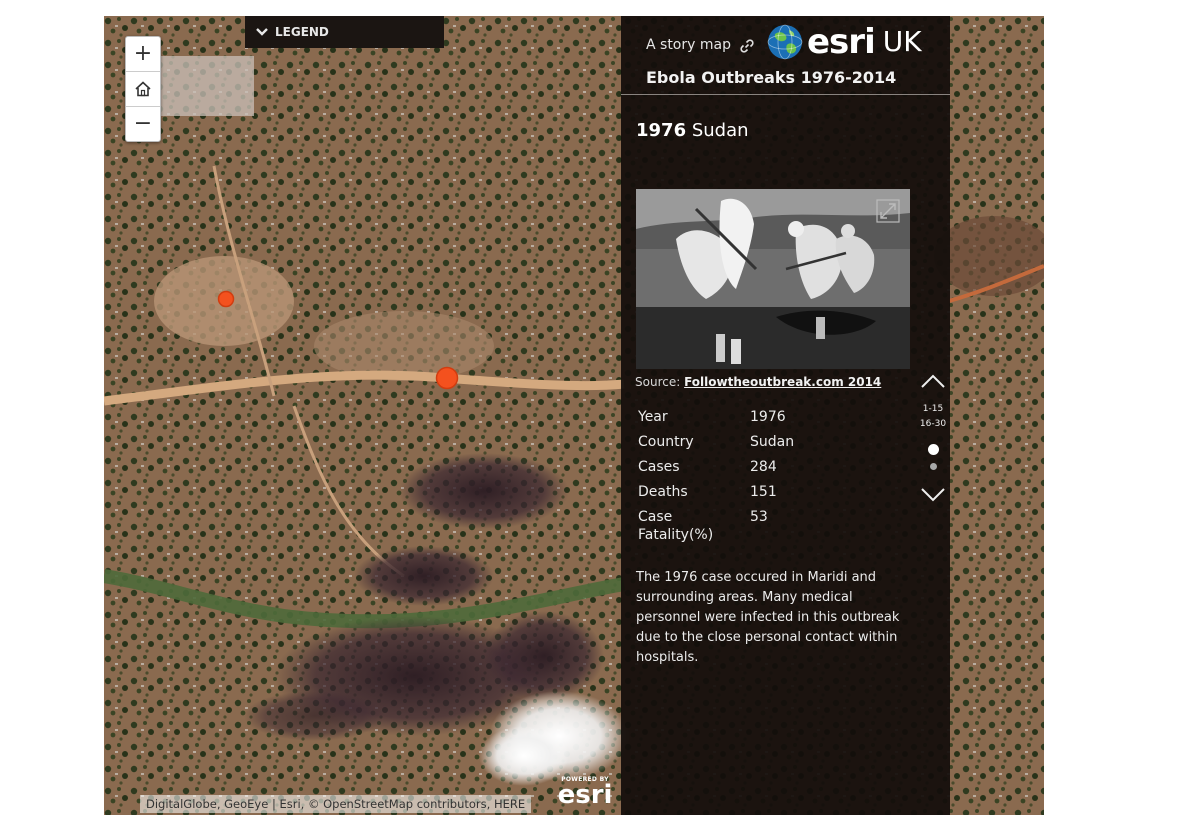  What do you see at coordinates (772, 442) in the screenshot?
I see `attribute-value: Sudan` at bounding box center [772, 442].